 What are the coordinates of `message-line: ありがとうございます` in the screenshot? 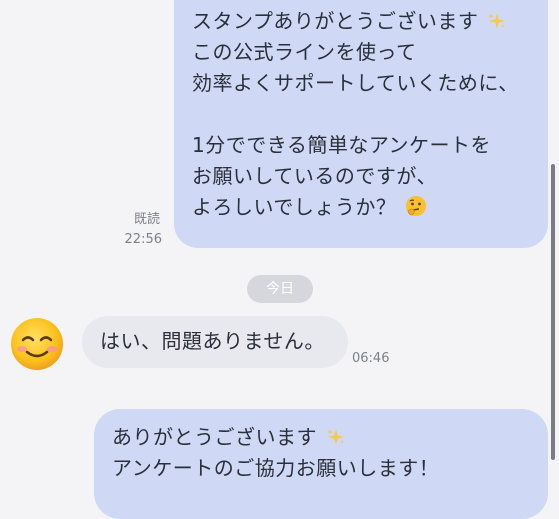 It's located at (330, 437).